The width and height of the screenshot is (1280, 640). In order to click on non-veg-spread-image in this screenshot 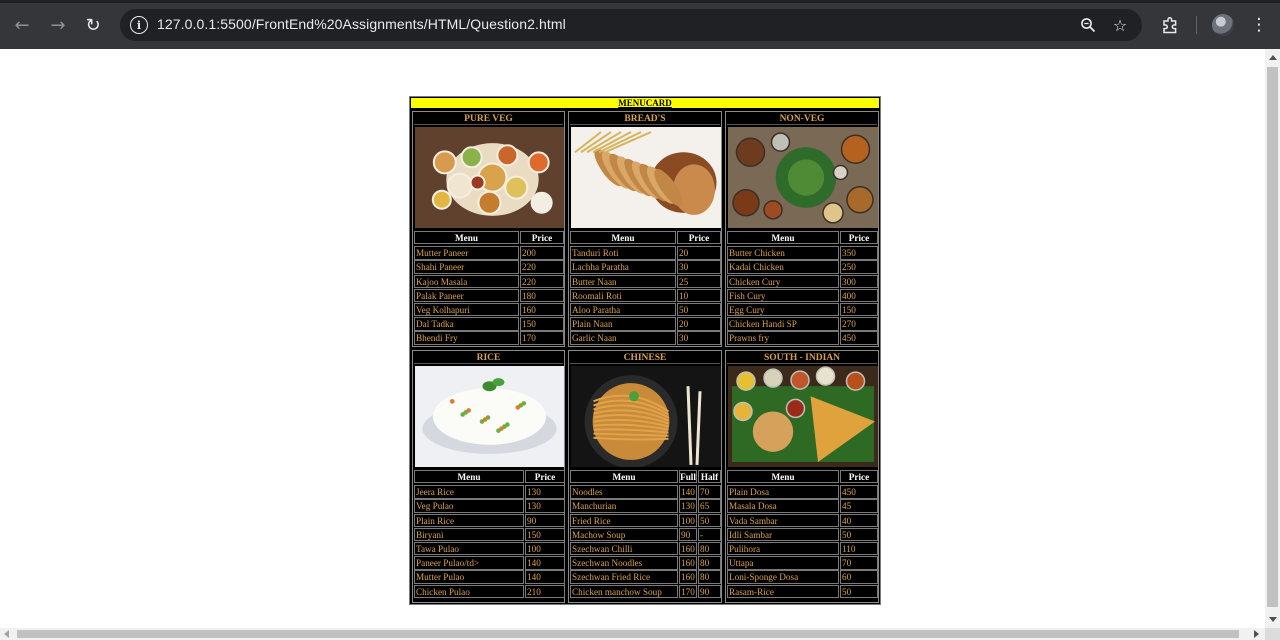, I will do `click(803, 177)`.